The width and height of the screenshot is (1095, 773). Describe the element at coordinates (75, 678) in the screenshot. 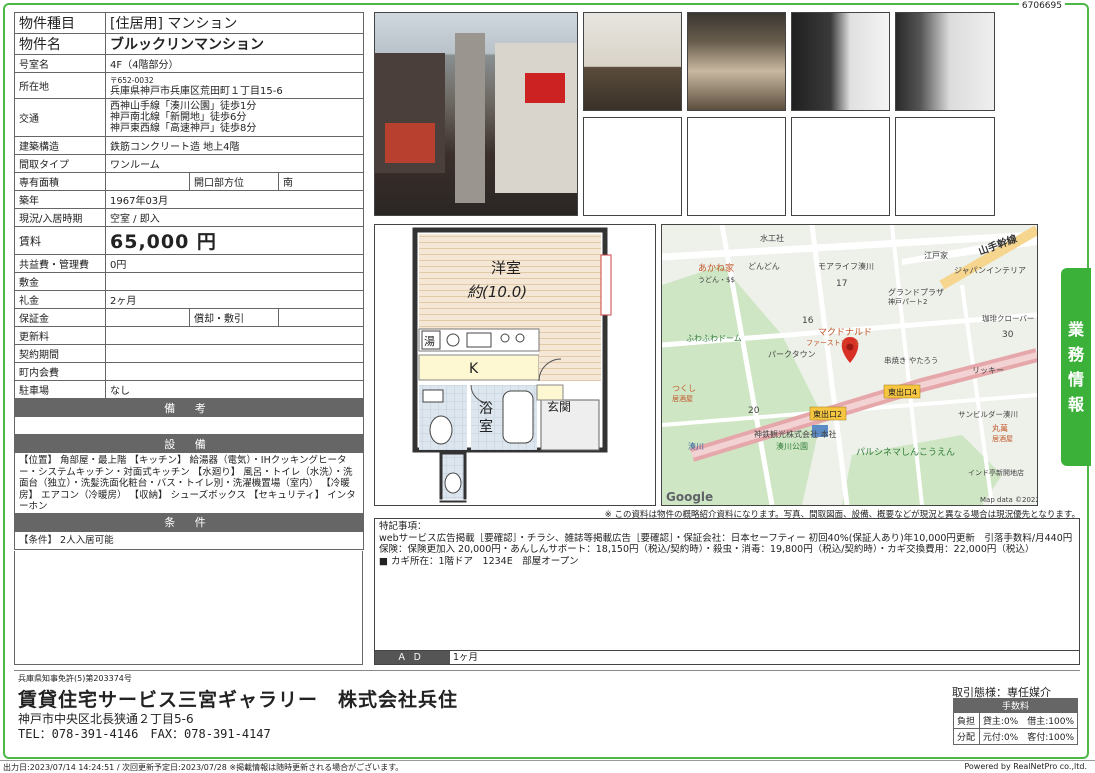

I see `license-number: 兵庫県知事免許(5)第203374号` at that location.